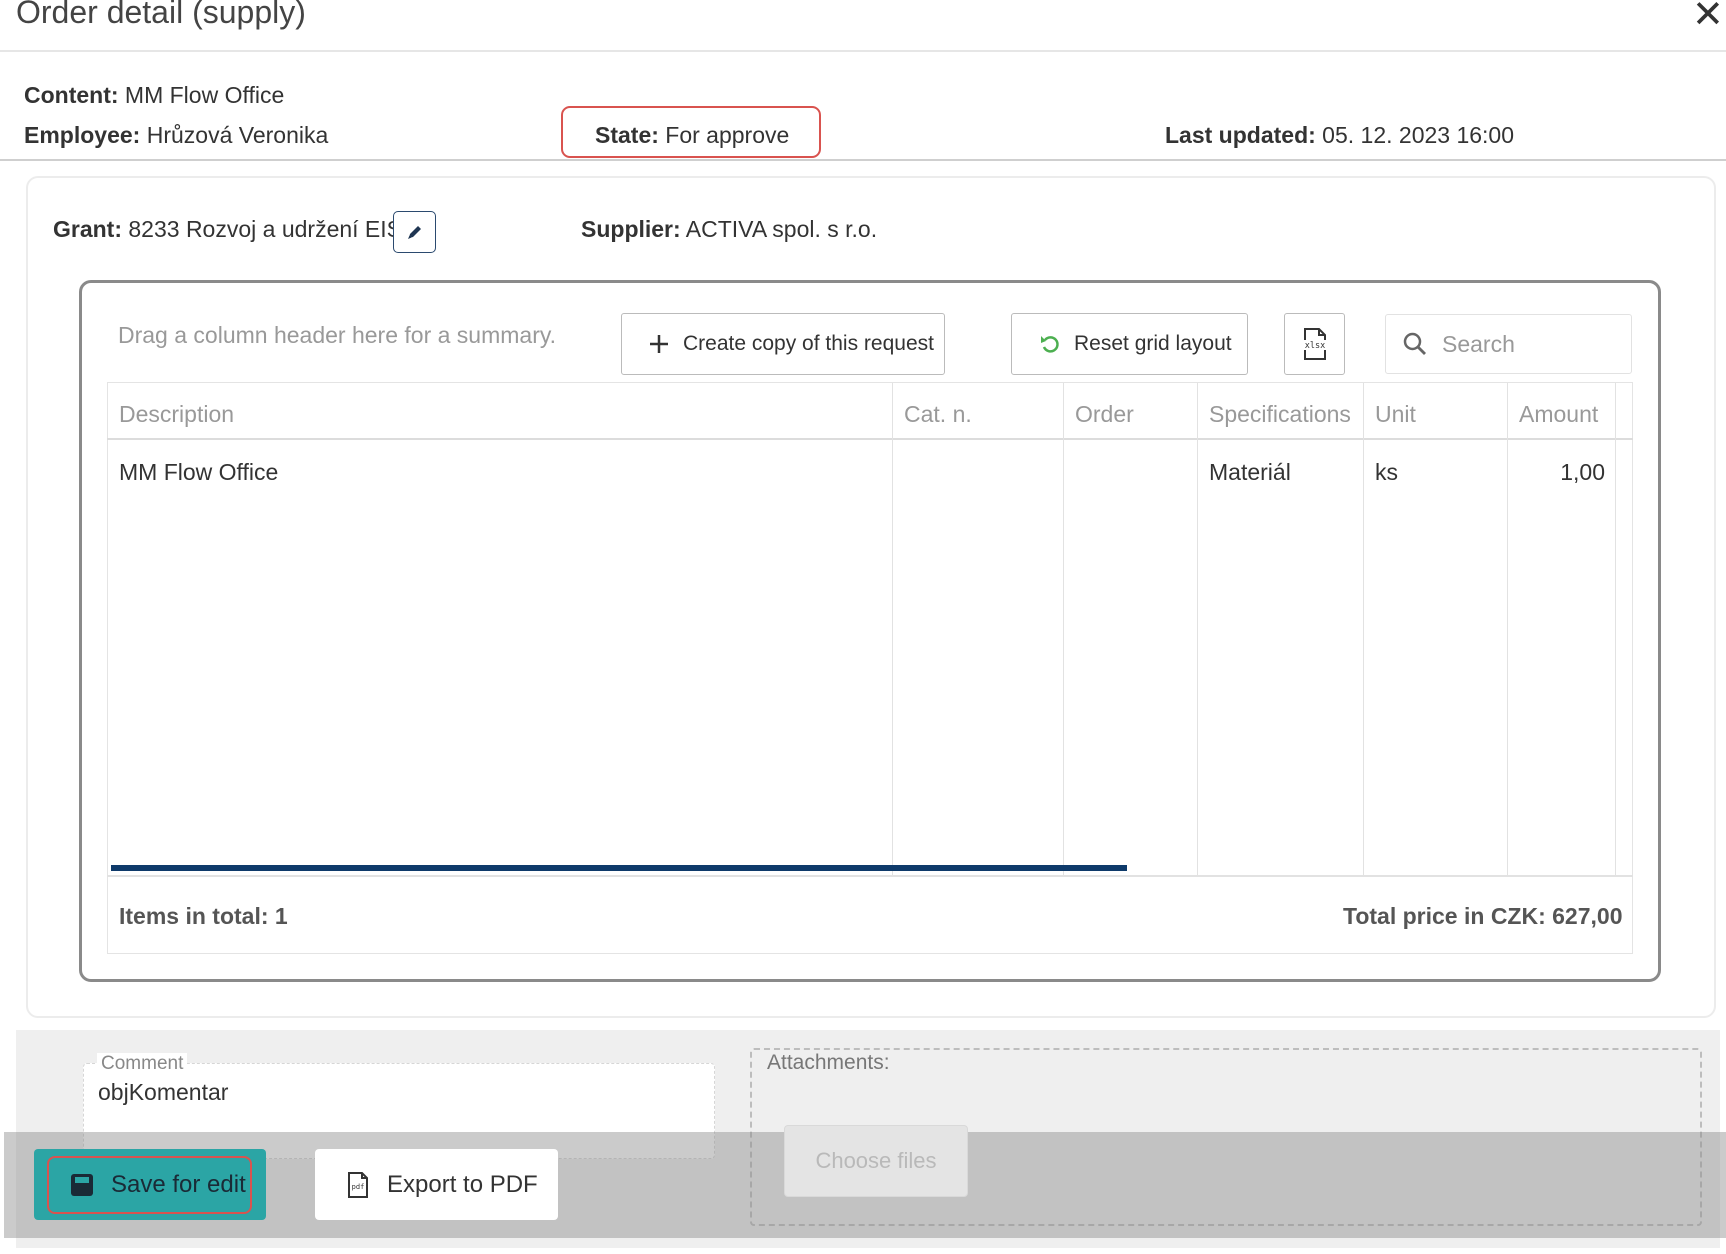 The image size is (1726, 1254). I want to click on content-info: Content: MM Flow Office, so click(154, 95).